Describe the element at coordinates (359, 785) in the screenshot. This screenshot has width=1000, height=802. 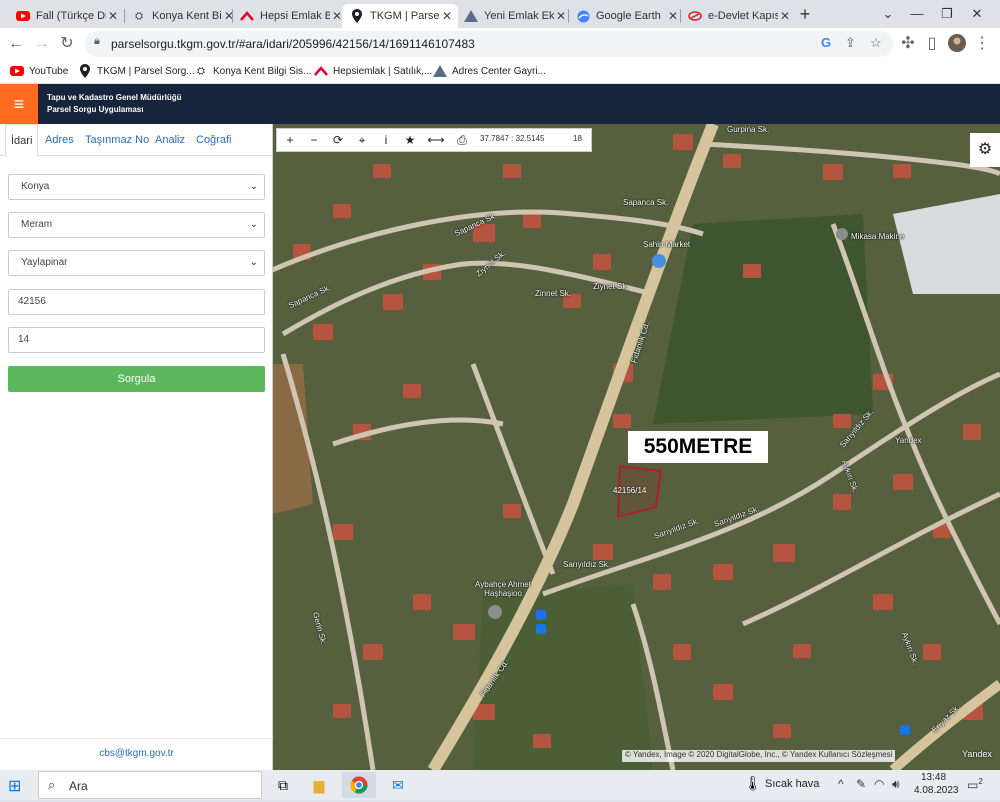
I see `chrome-icon` at that location.